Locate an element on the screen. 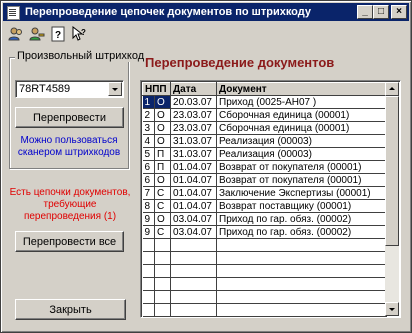 This screenshot has height=333, width=412. scroll-down-arrow-icon is located at coordinates (392, 309).